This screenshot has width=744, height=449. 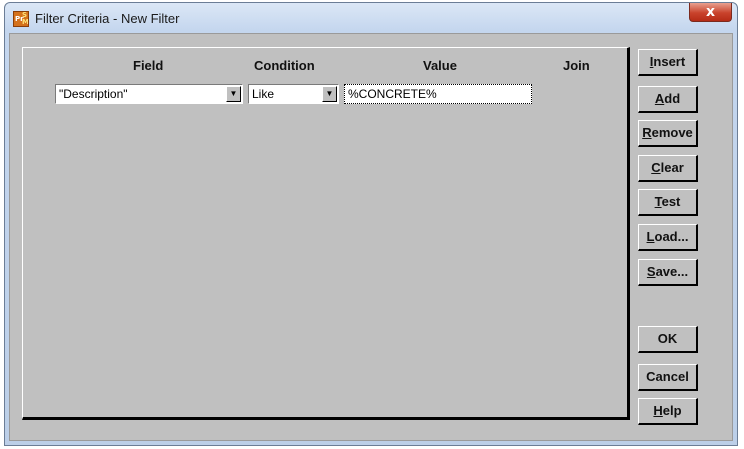 I want to click on condition-select-value: Like, so click(x=263, y=94).